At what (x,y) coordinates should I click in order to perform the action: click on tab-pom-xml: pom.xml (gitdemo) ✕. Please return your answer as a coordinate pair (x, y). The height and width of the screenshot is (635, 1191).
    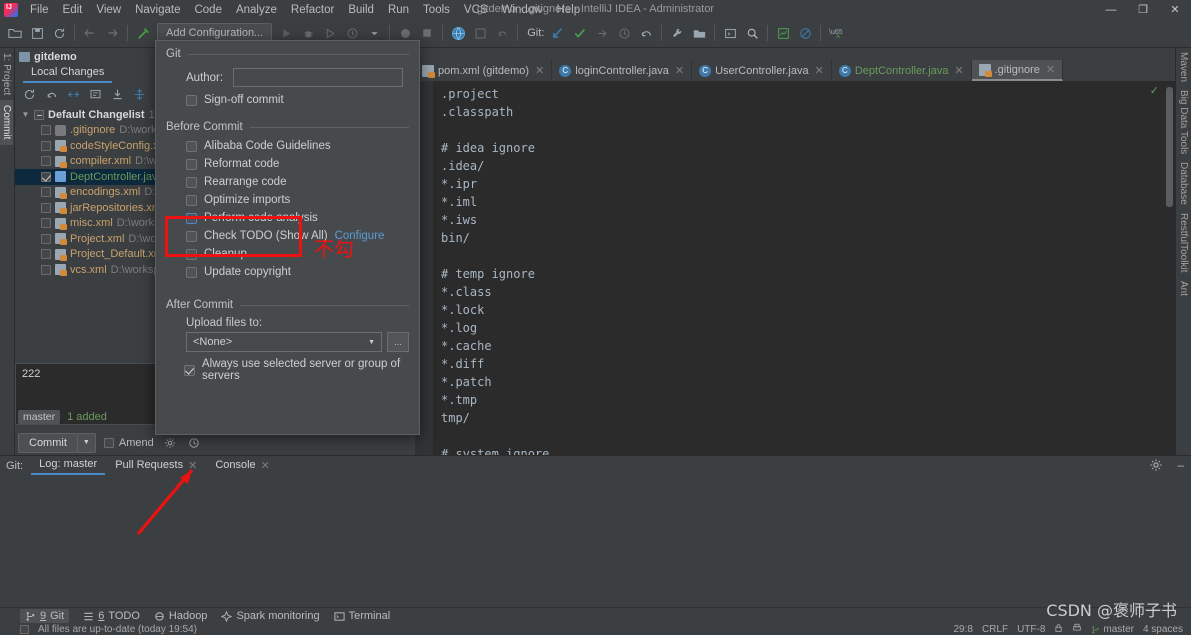
    Looking at the image, I should click on (484, 70).